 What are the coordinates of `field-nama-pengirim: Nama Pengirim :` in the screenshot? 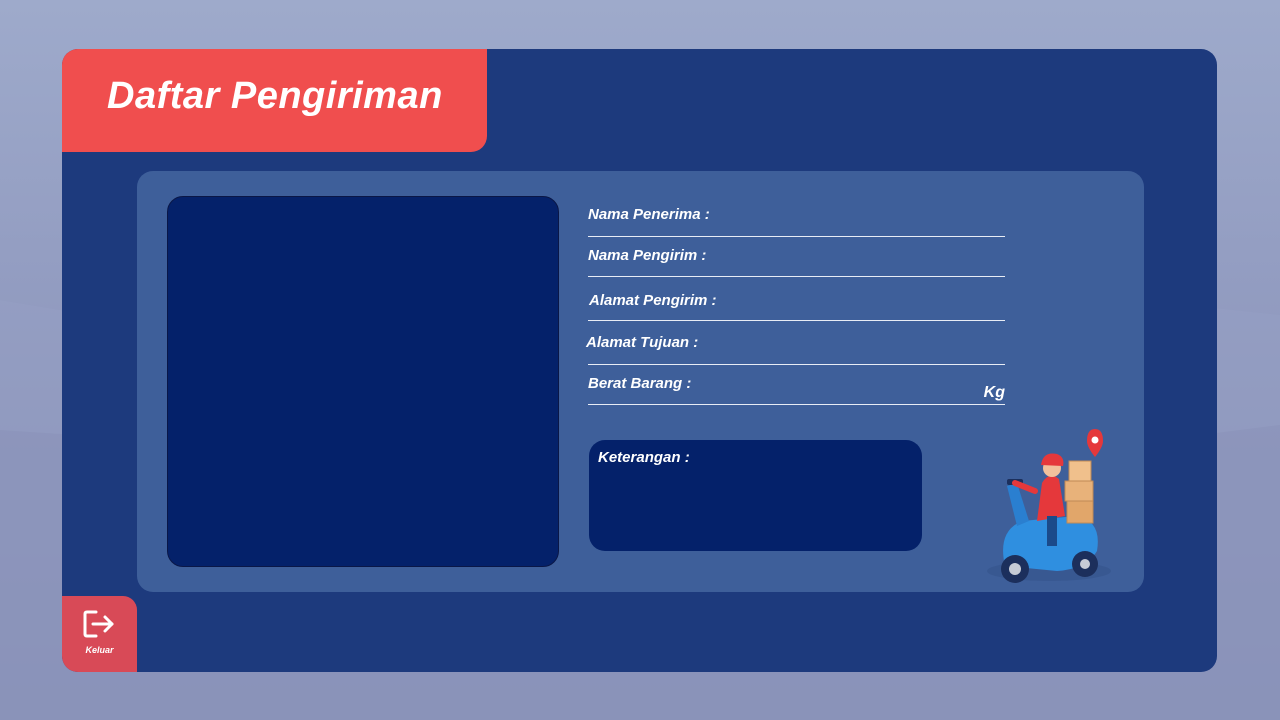 It's located at (796, 257).